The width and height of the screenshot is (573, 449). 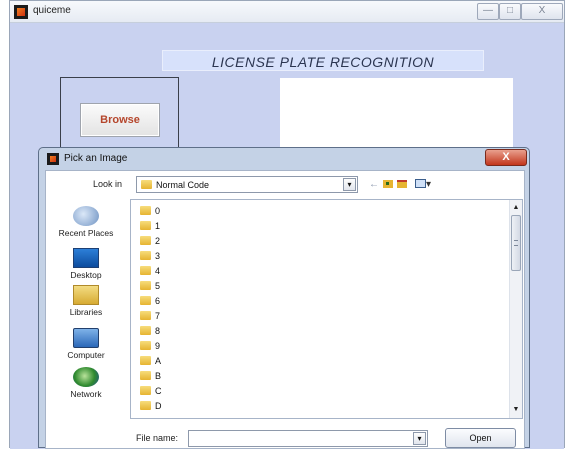 I want to click on look-in-dropdown: Normal Code ▾, so click(x=247, y=184).